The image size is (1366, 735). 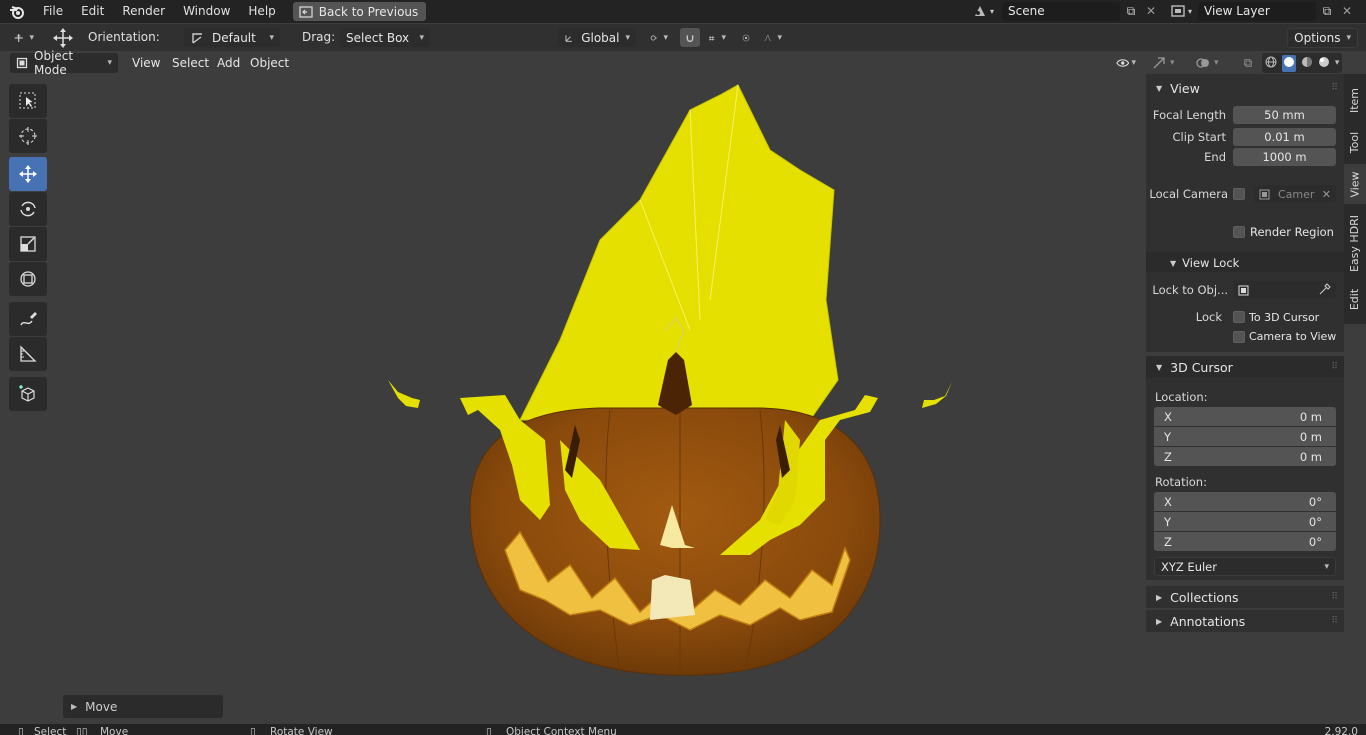 I want to click on orientation-icon, so click(x=197, y=38).